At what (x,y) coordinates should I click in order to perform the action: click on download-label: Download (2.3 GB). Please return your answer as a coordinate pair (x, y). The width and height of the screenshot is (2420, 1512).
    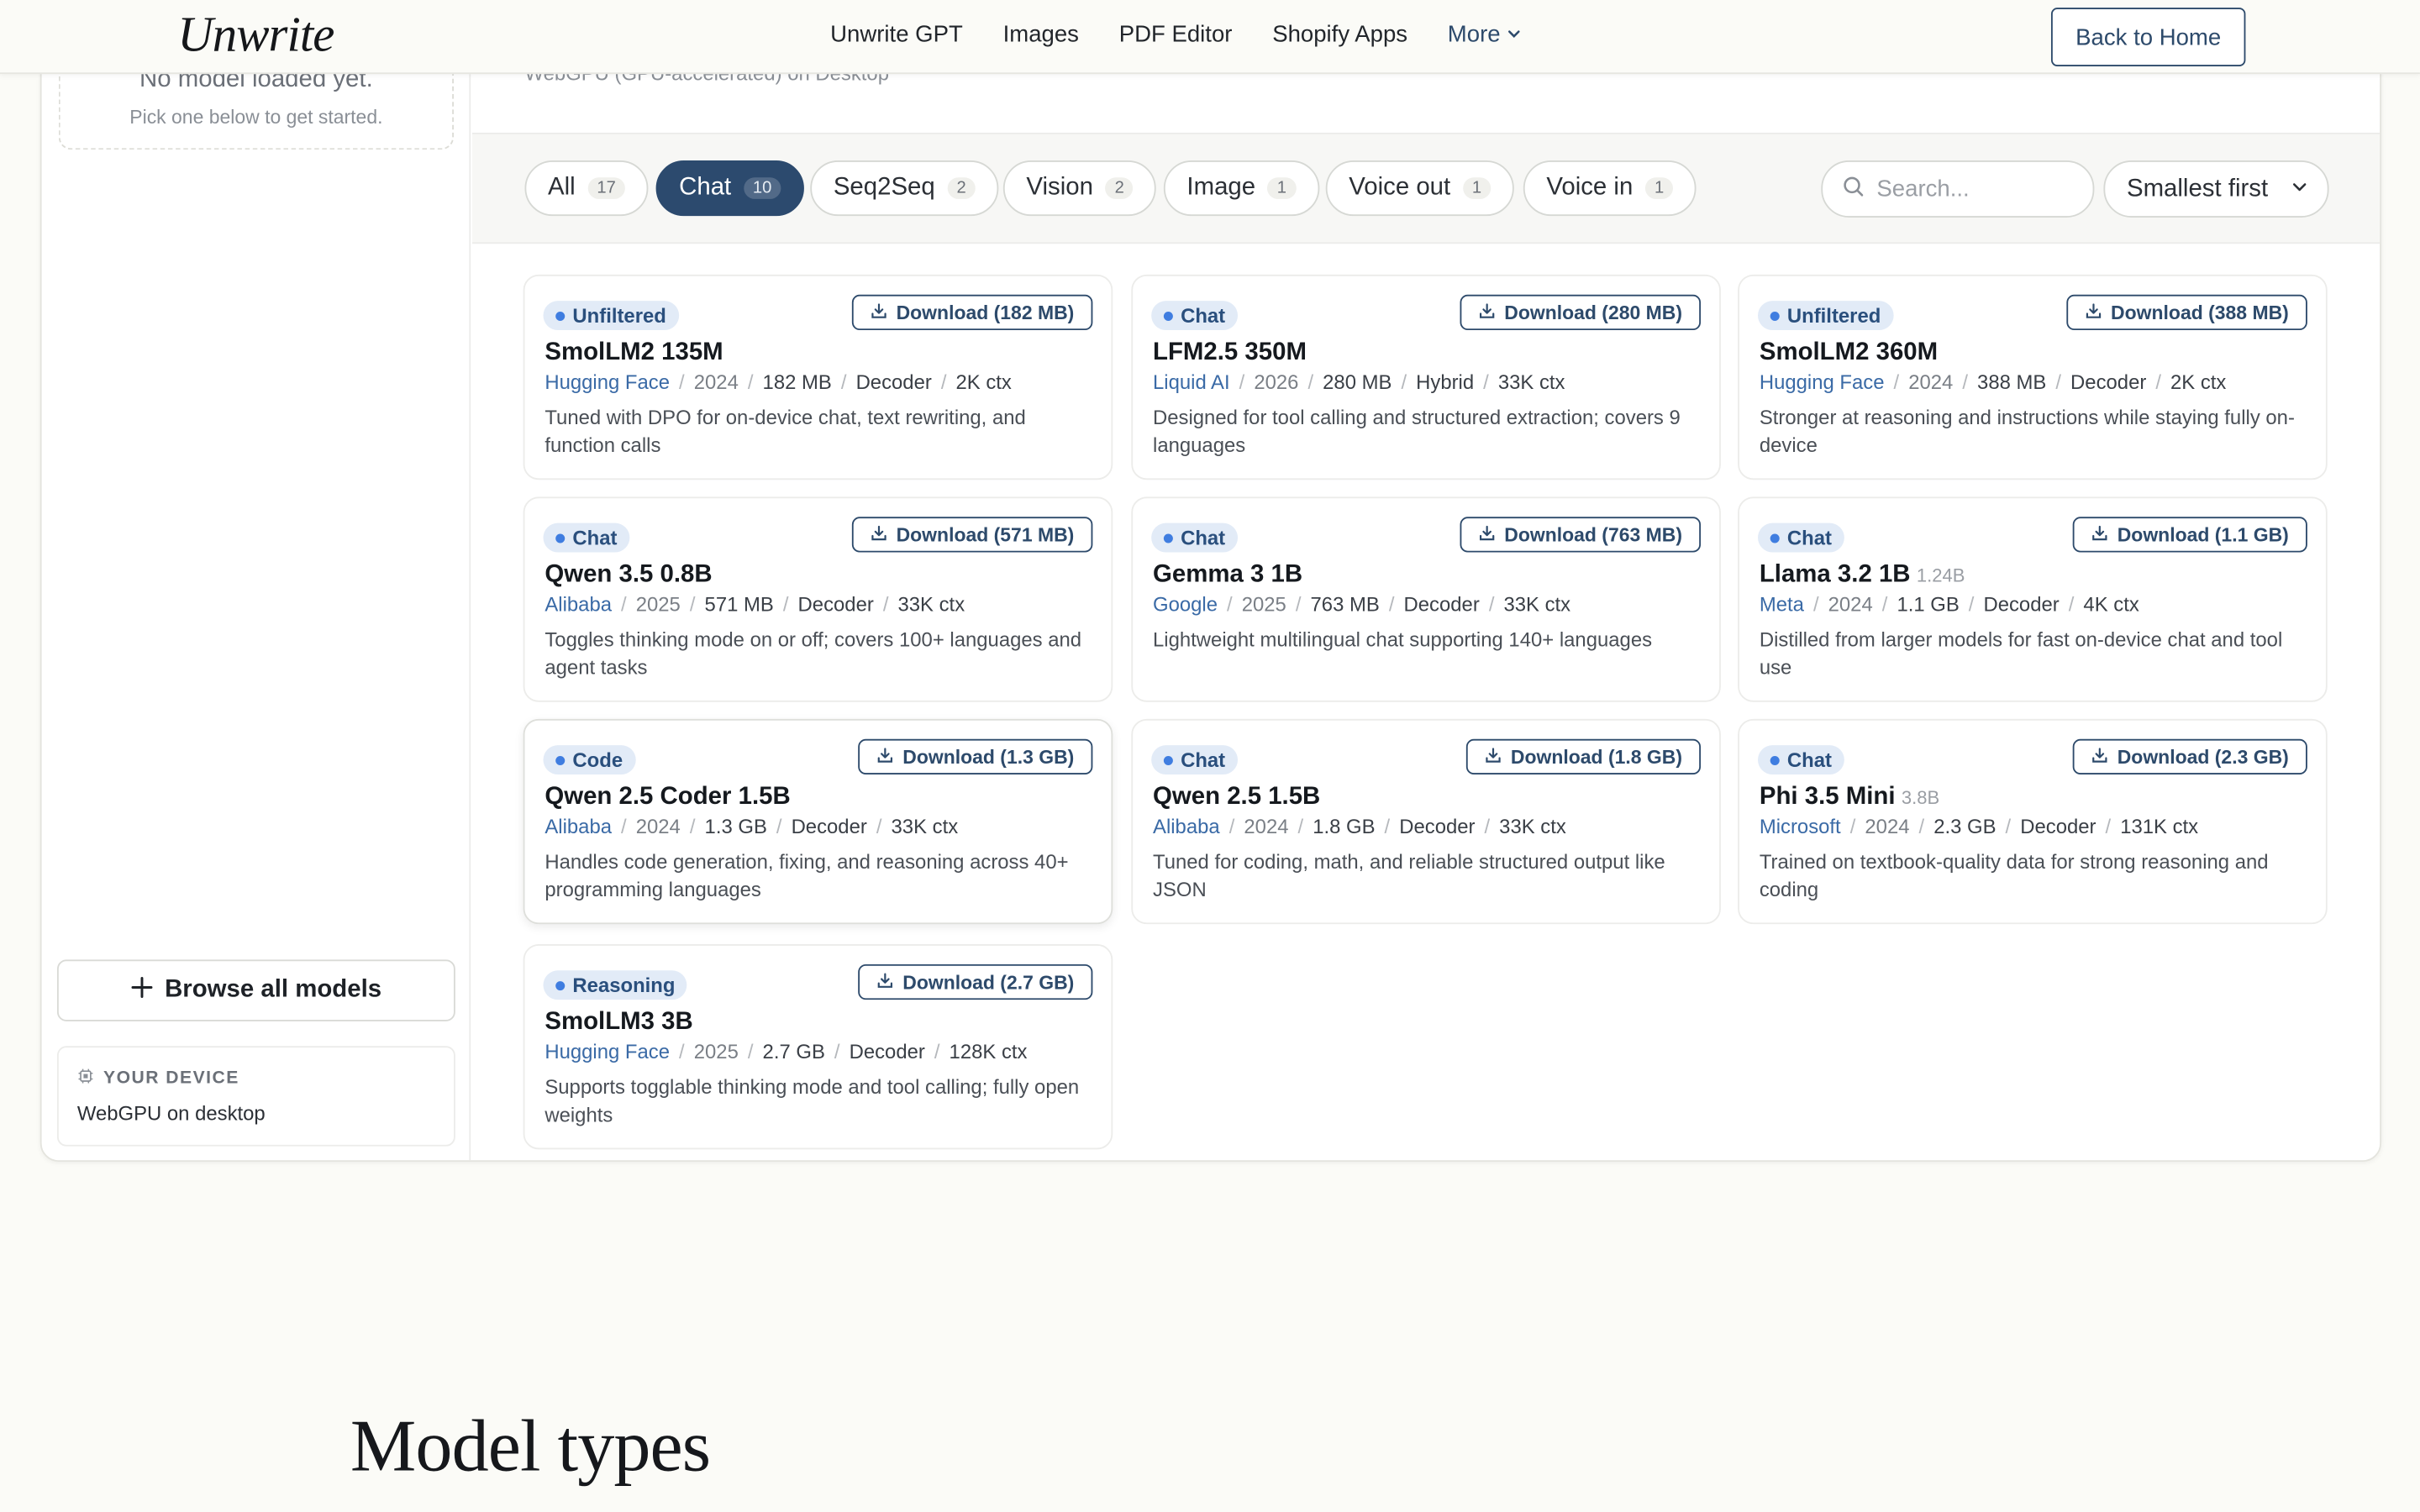
    Looking at the image, I should click on (2203, 757).